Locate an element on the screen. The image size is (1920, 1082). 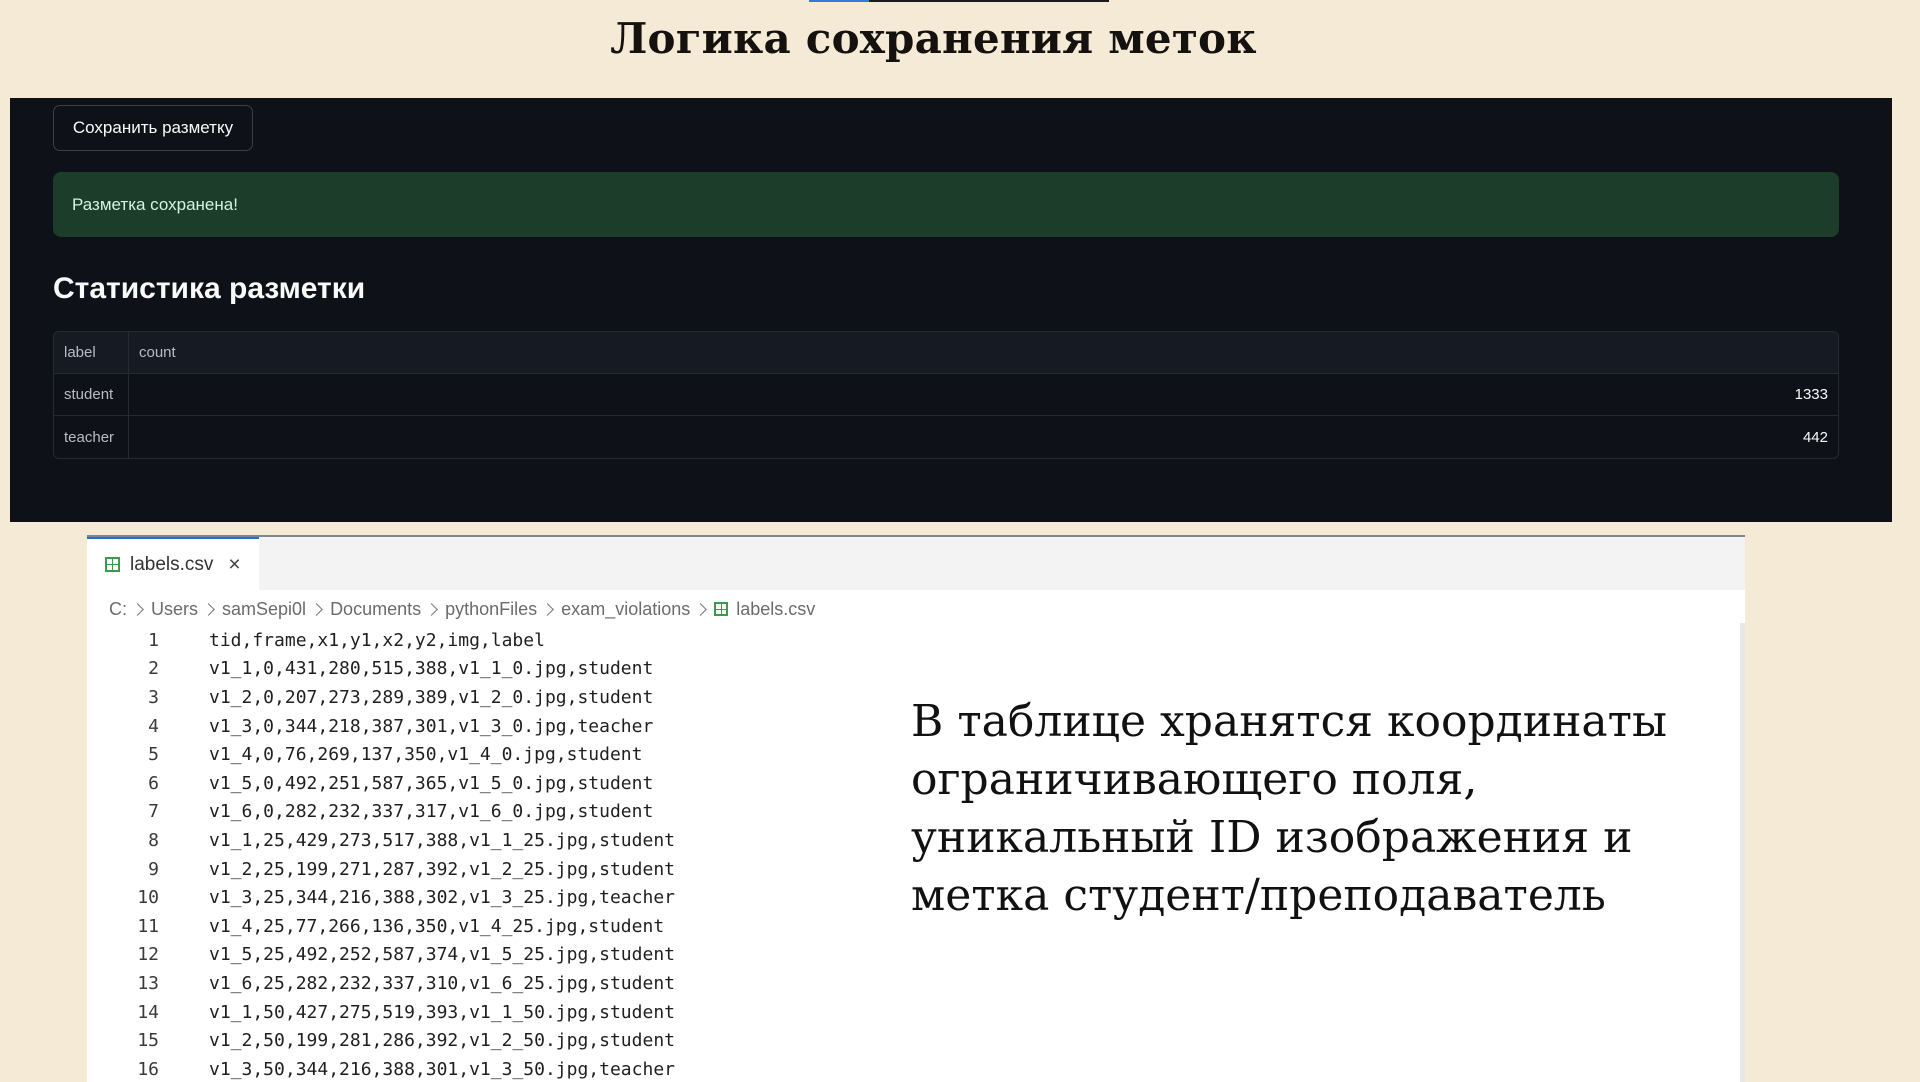
stats-heading: Статистика разметки is located at coordinates (209, 288).